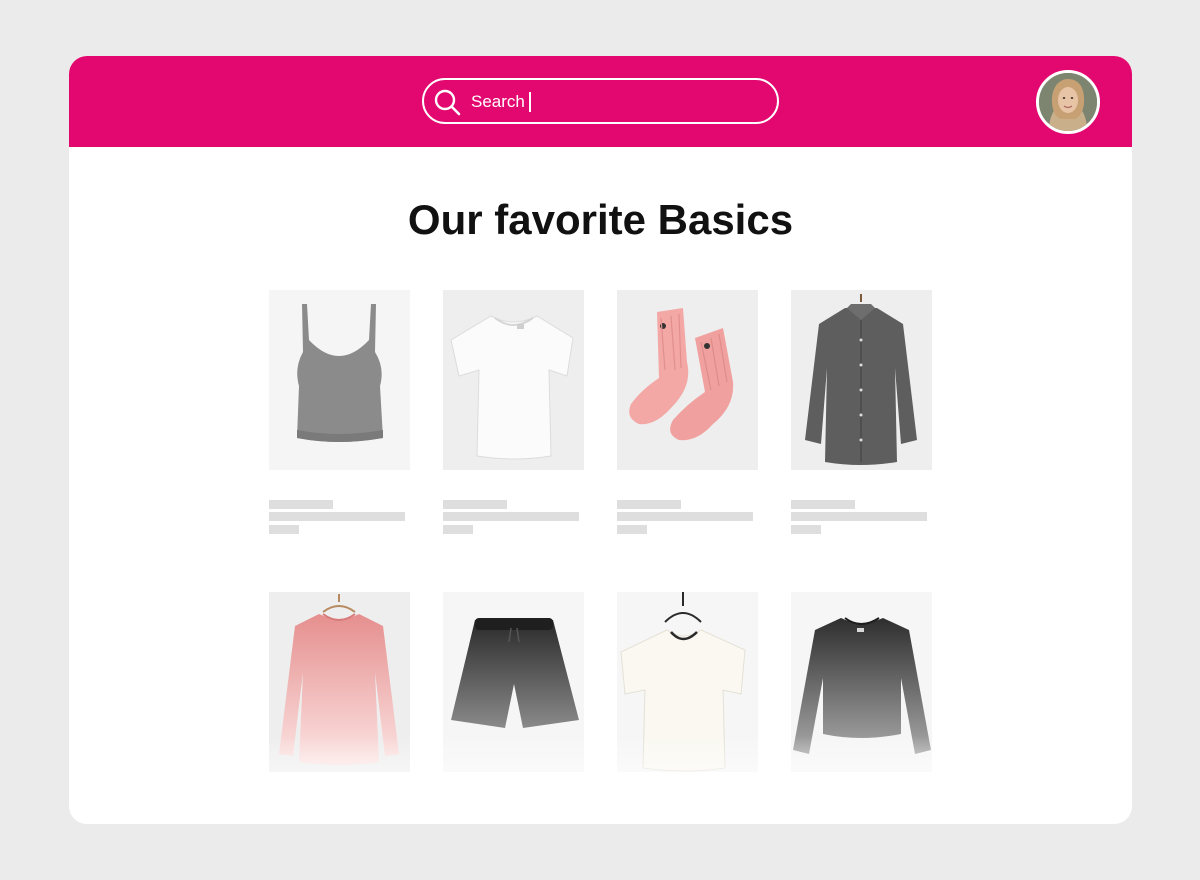 This screenshot has width=1200, height=880. I want to click on text-caret, so click(529, 102).